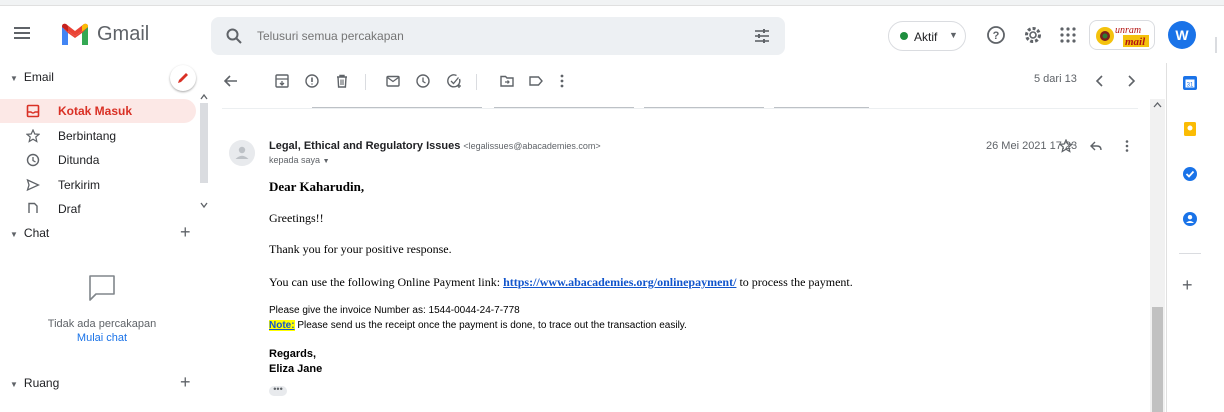  I want to click on nav-scrollbar, so click(204, 152).